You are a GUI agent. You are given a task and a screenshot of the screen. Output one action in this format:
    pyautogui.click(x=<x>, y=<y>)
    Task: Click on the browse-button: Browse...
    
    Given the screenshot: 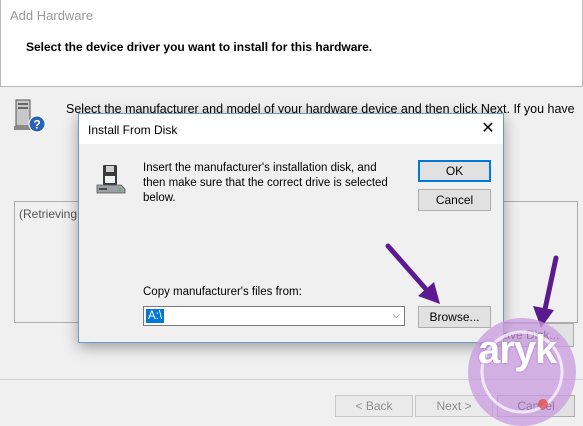 What is the action you would take?
    pyautogui.click(x=454, y=317)
    